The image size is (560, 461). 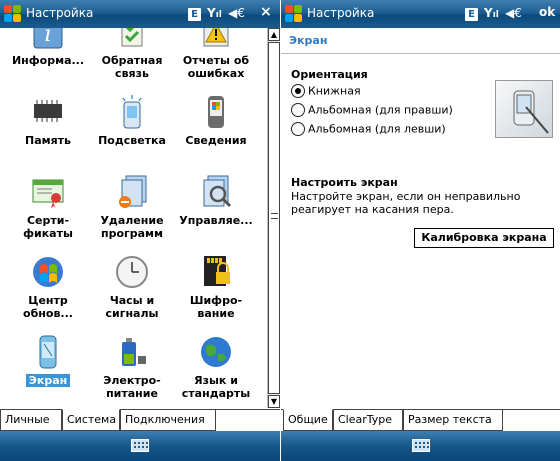 I want to click on error-report-icon, so click(x=216, y=39).